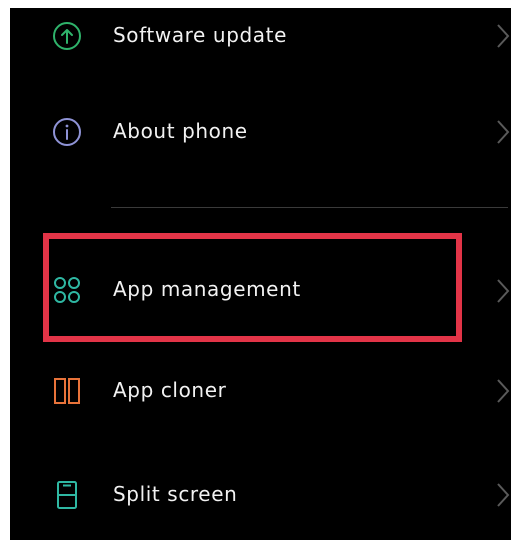 The width and height of the screenshot is (512, 550). Describe the element at coordinates (260, 133) in the screenshot. I see `settings-item-about-phone: About phone` at that location.